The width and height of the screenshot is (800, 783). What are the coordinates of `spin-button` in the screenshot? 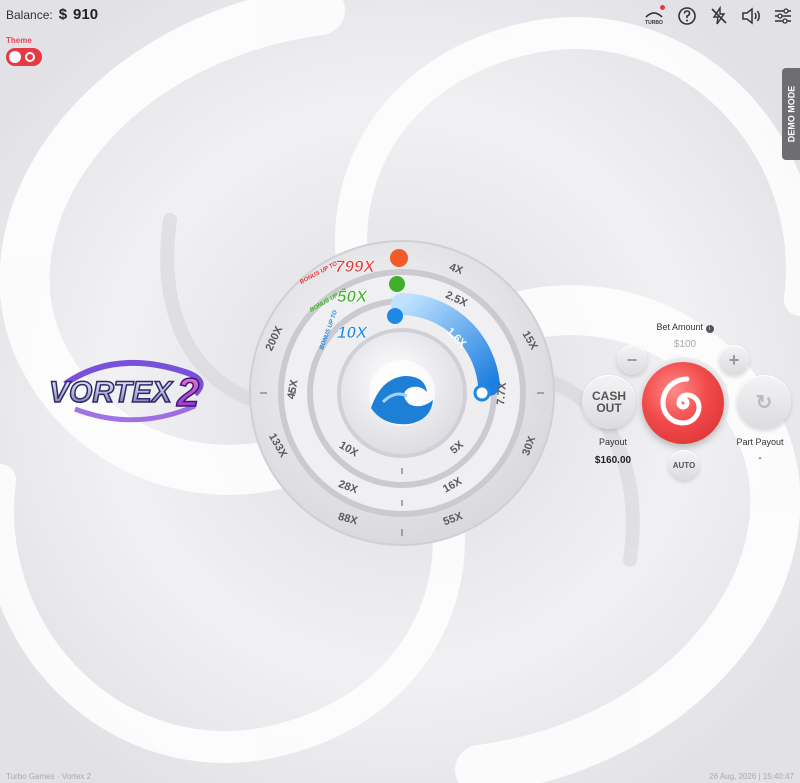 It's located at (683, 403).